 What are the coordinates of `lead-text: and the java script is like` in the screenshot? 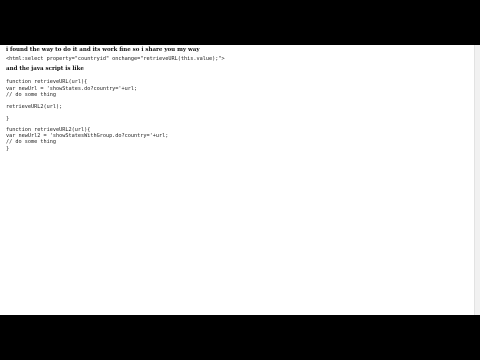 It's located at (45, 69).